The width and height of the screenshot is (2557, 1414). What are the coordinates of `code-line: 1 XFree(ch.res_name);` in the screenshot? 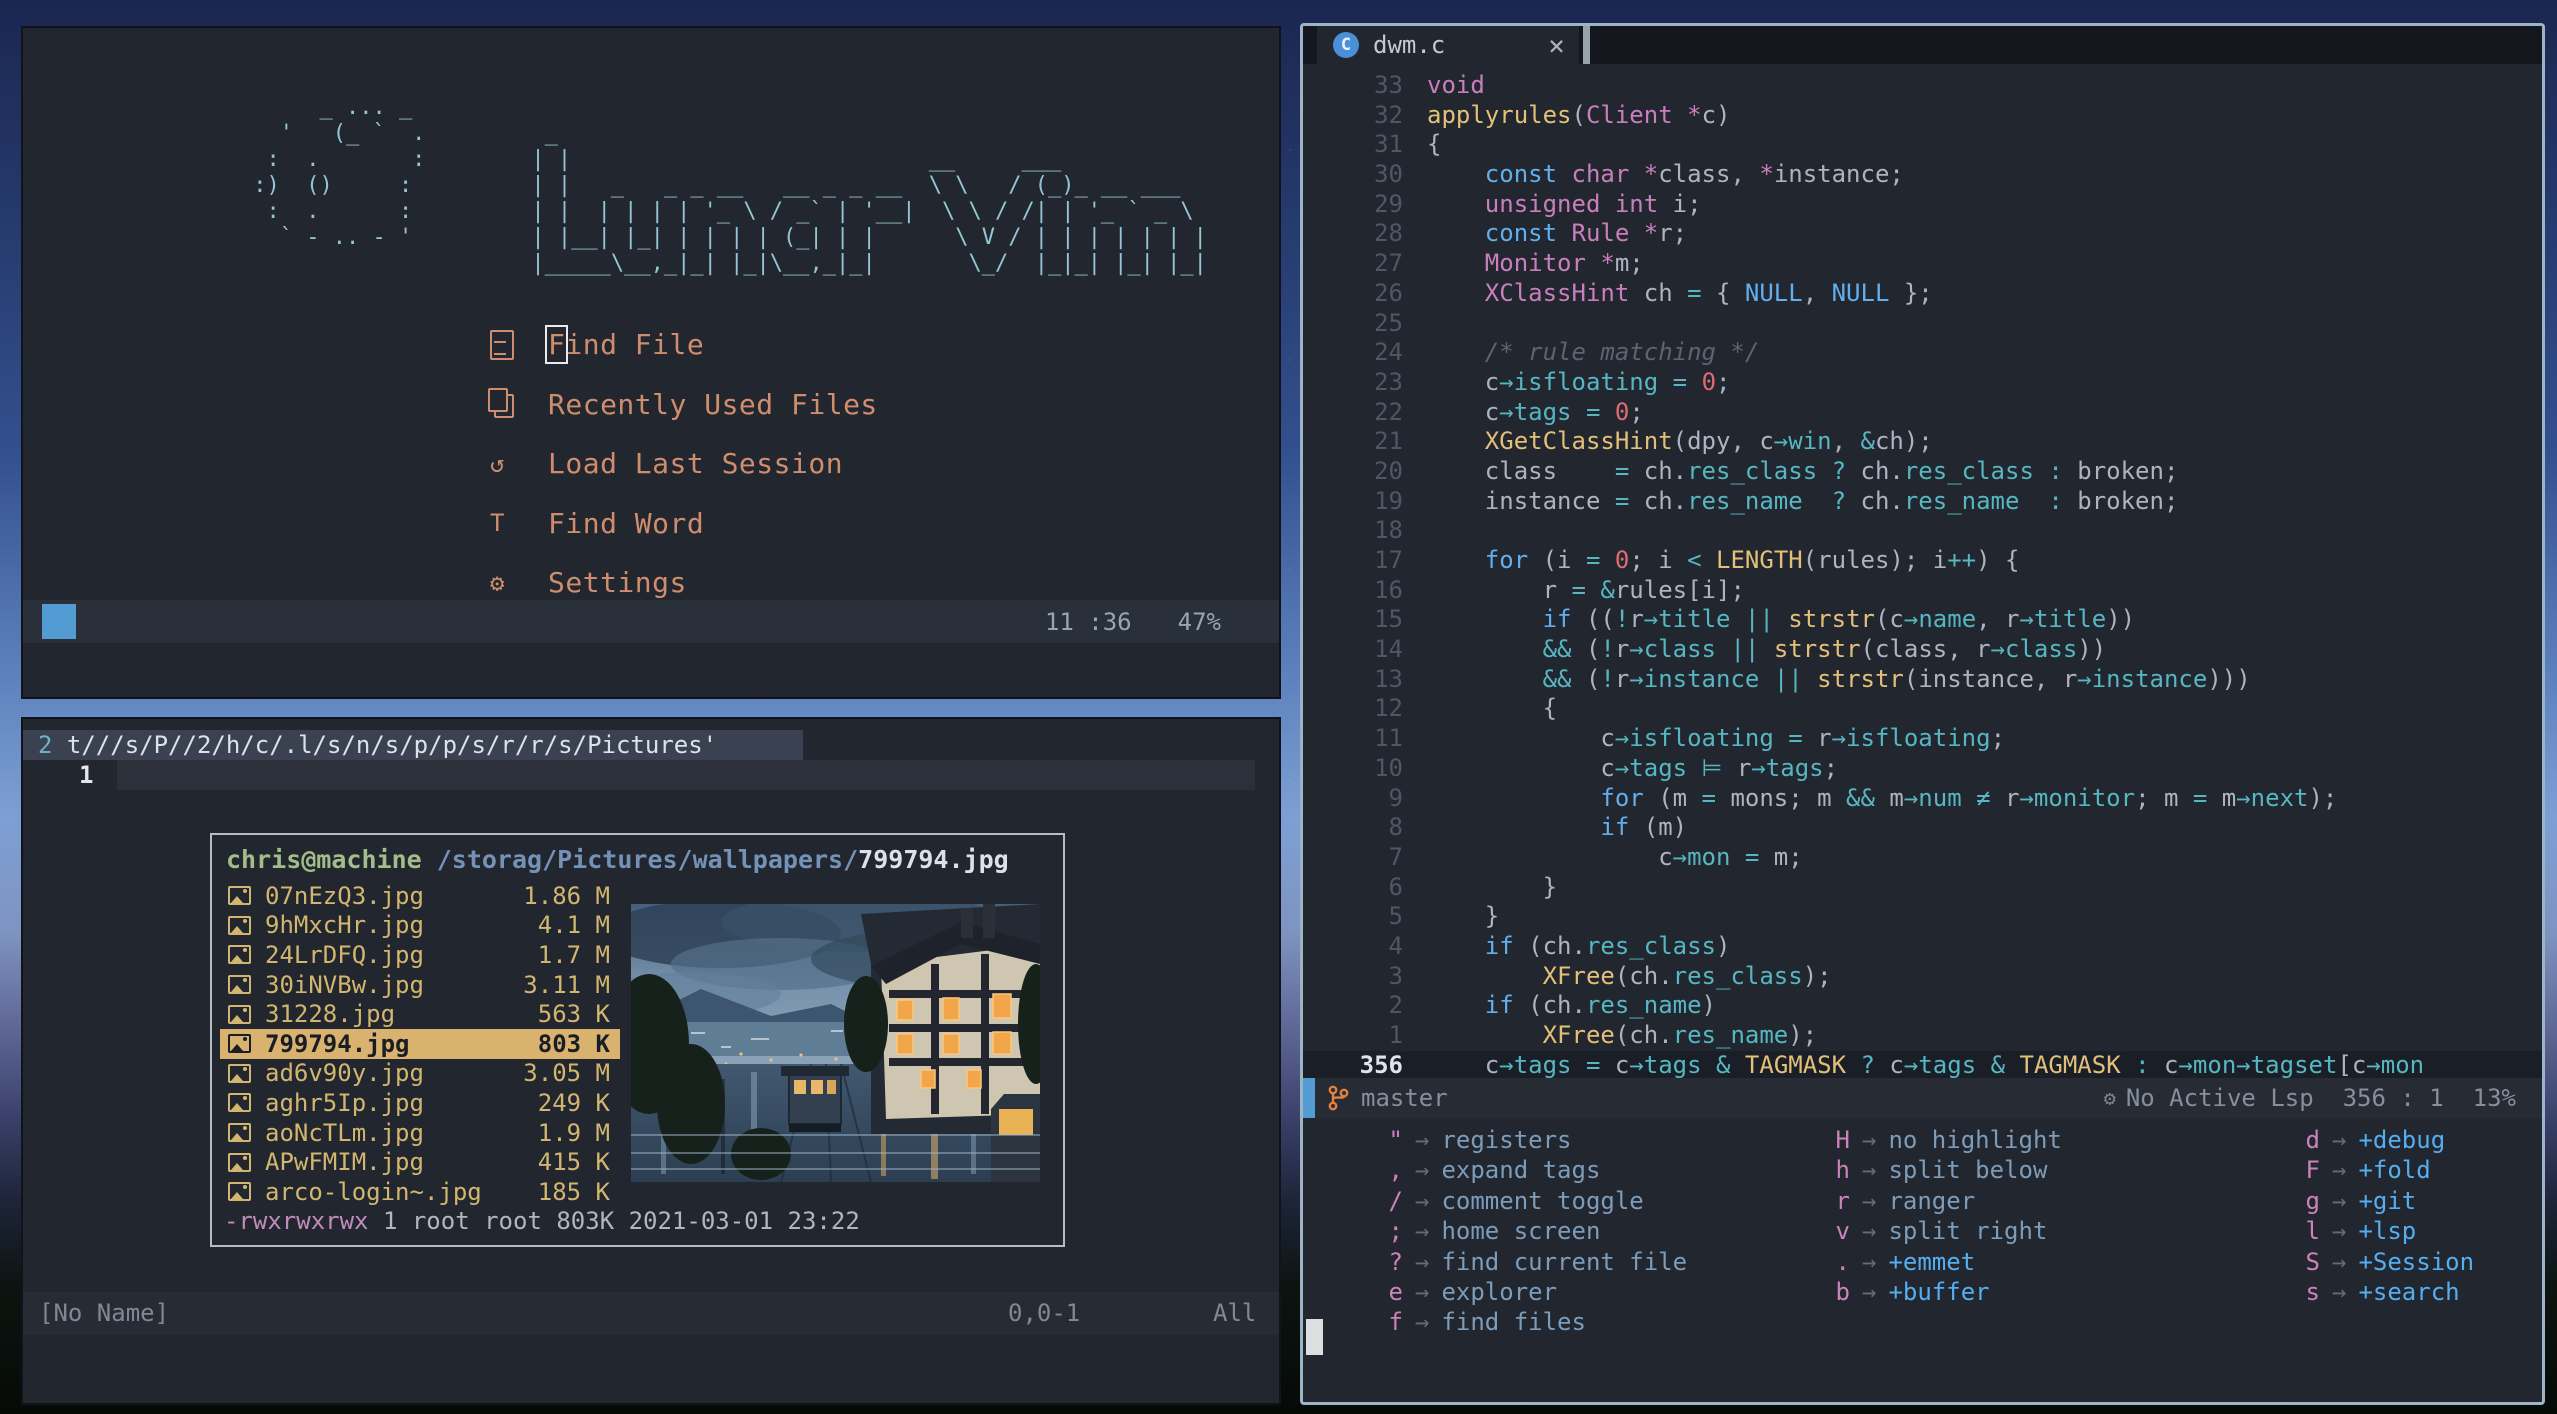 It's located at (1922, 1036).